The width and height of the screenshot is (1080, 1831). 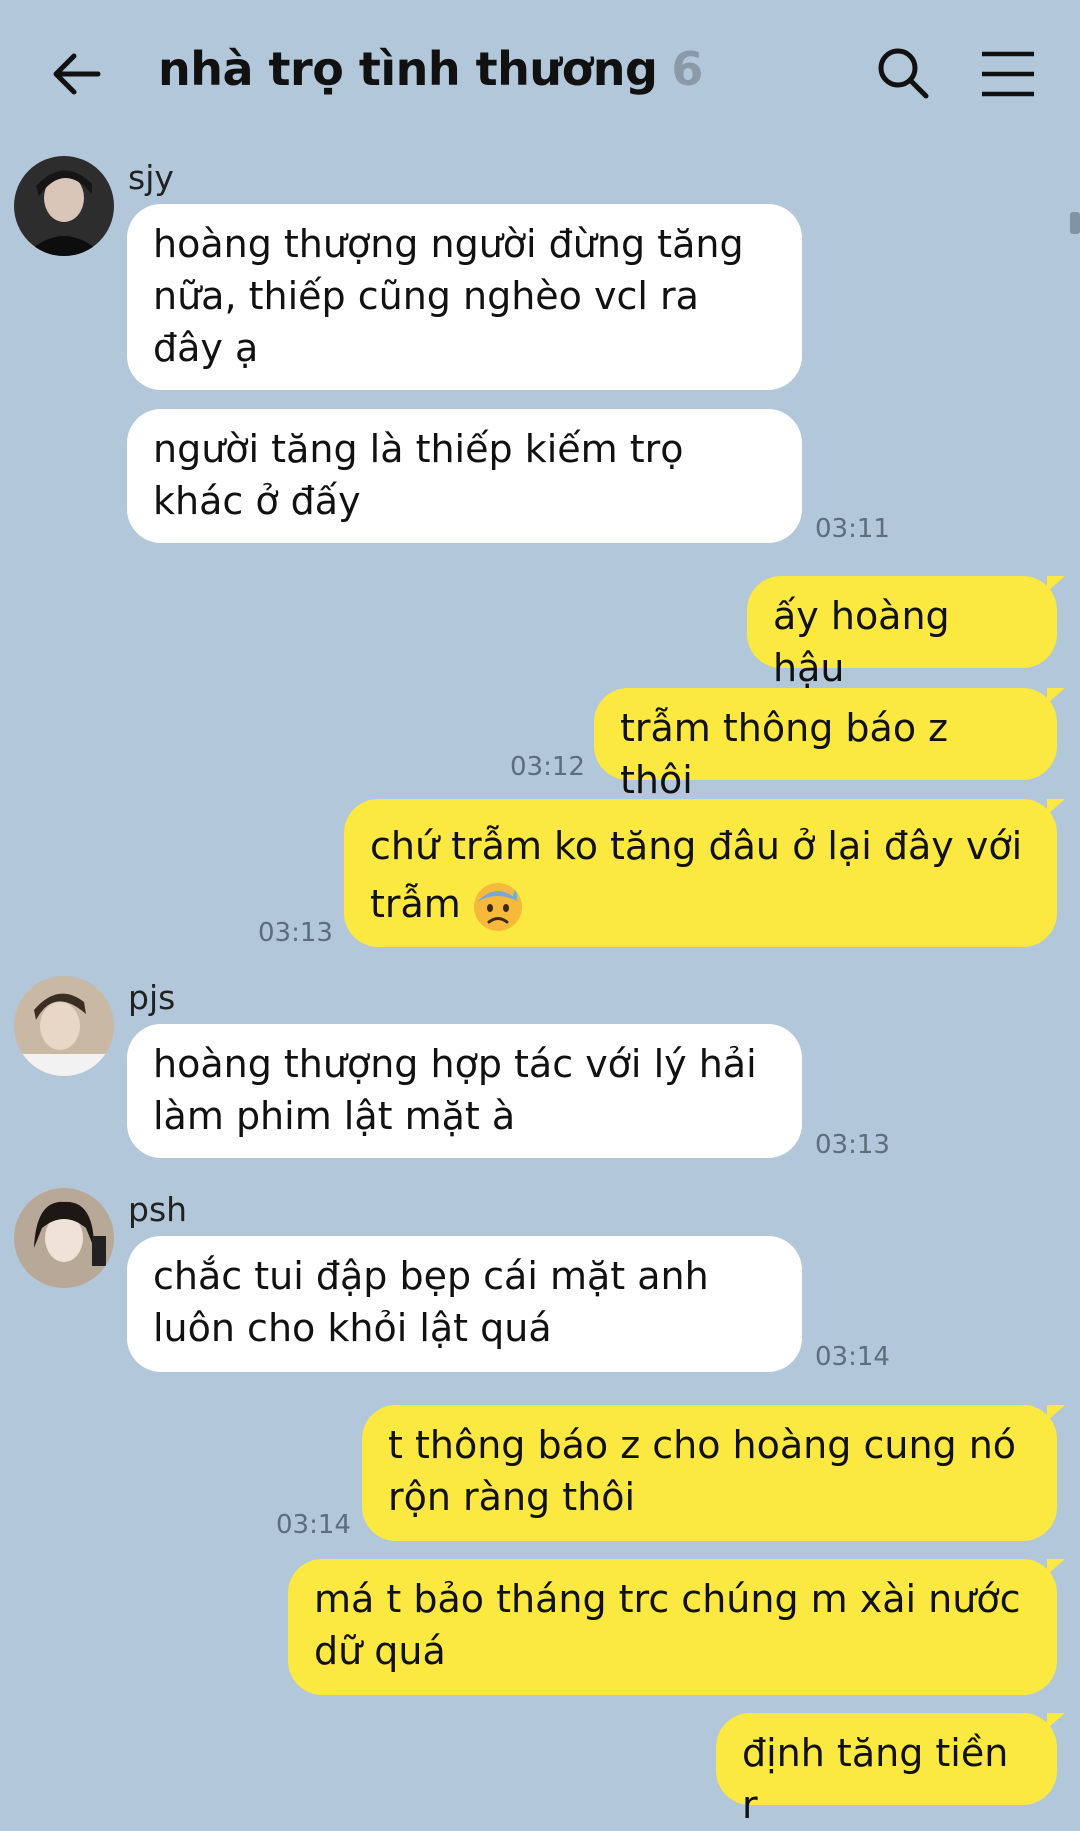 I want to click on search-button, so click(x=904, y=74).